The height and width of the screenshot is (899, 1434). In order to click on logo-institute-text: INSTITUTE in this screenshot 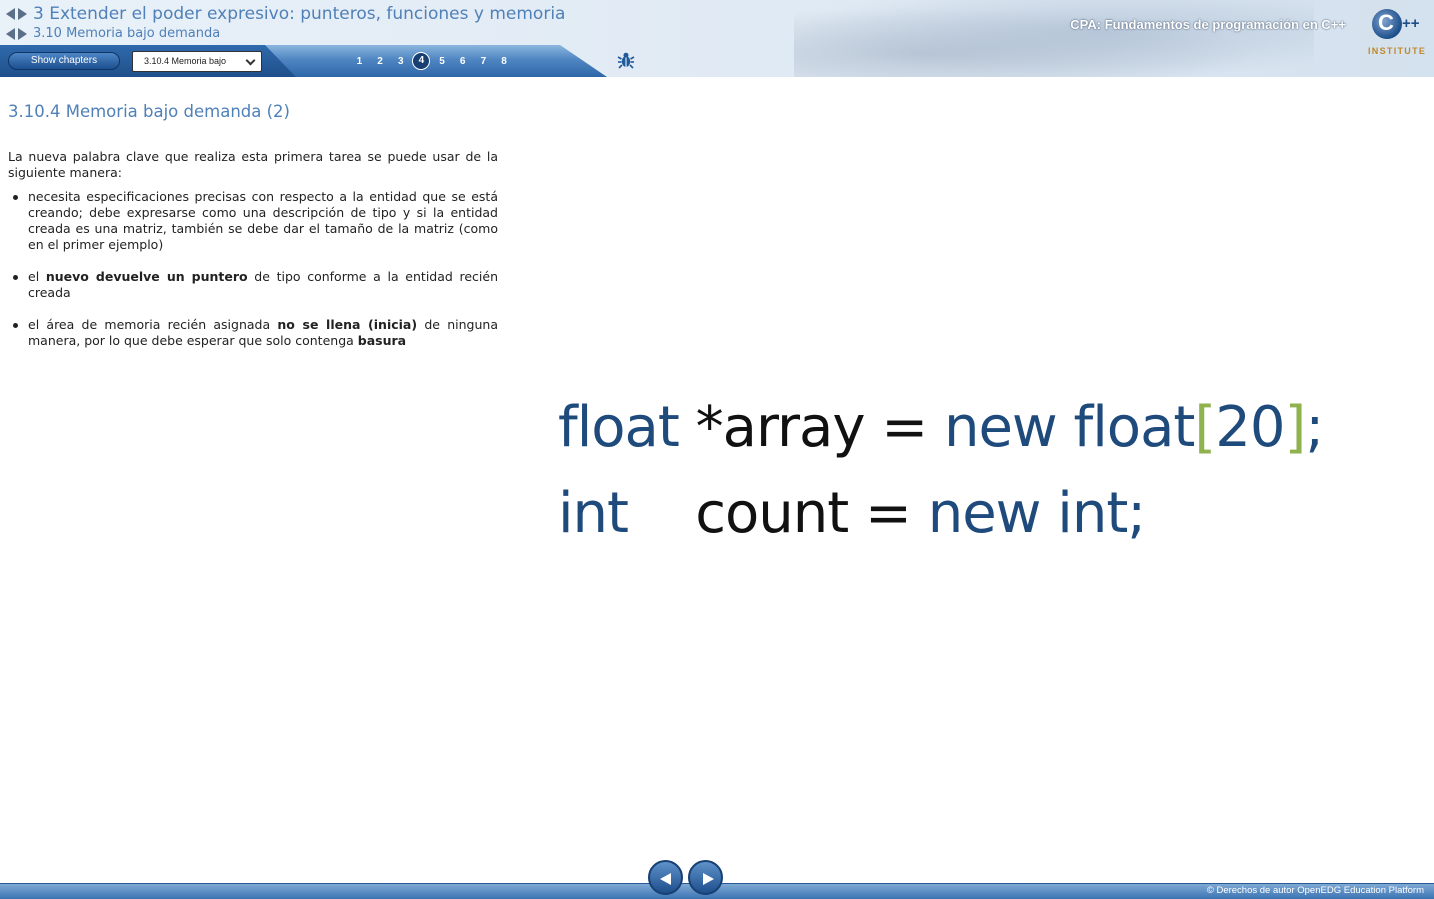, I will do `click(1397, 51)`.